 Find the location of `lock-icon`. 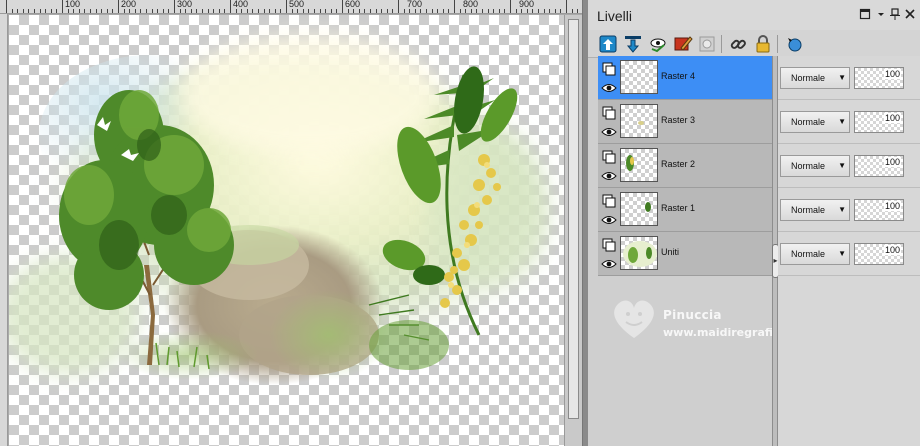

lock-icon is located at coordinates (763, 44).